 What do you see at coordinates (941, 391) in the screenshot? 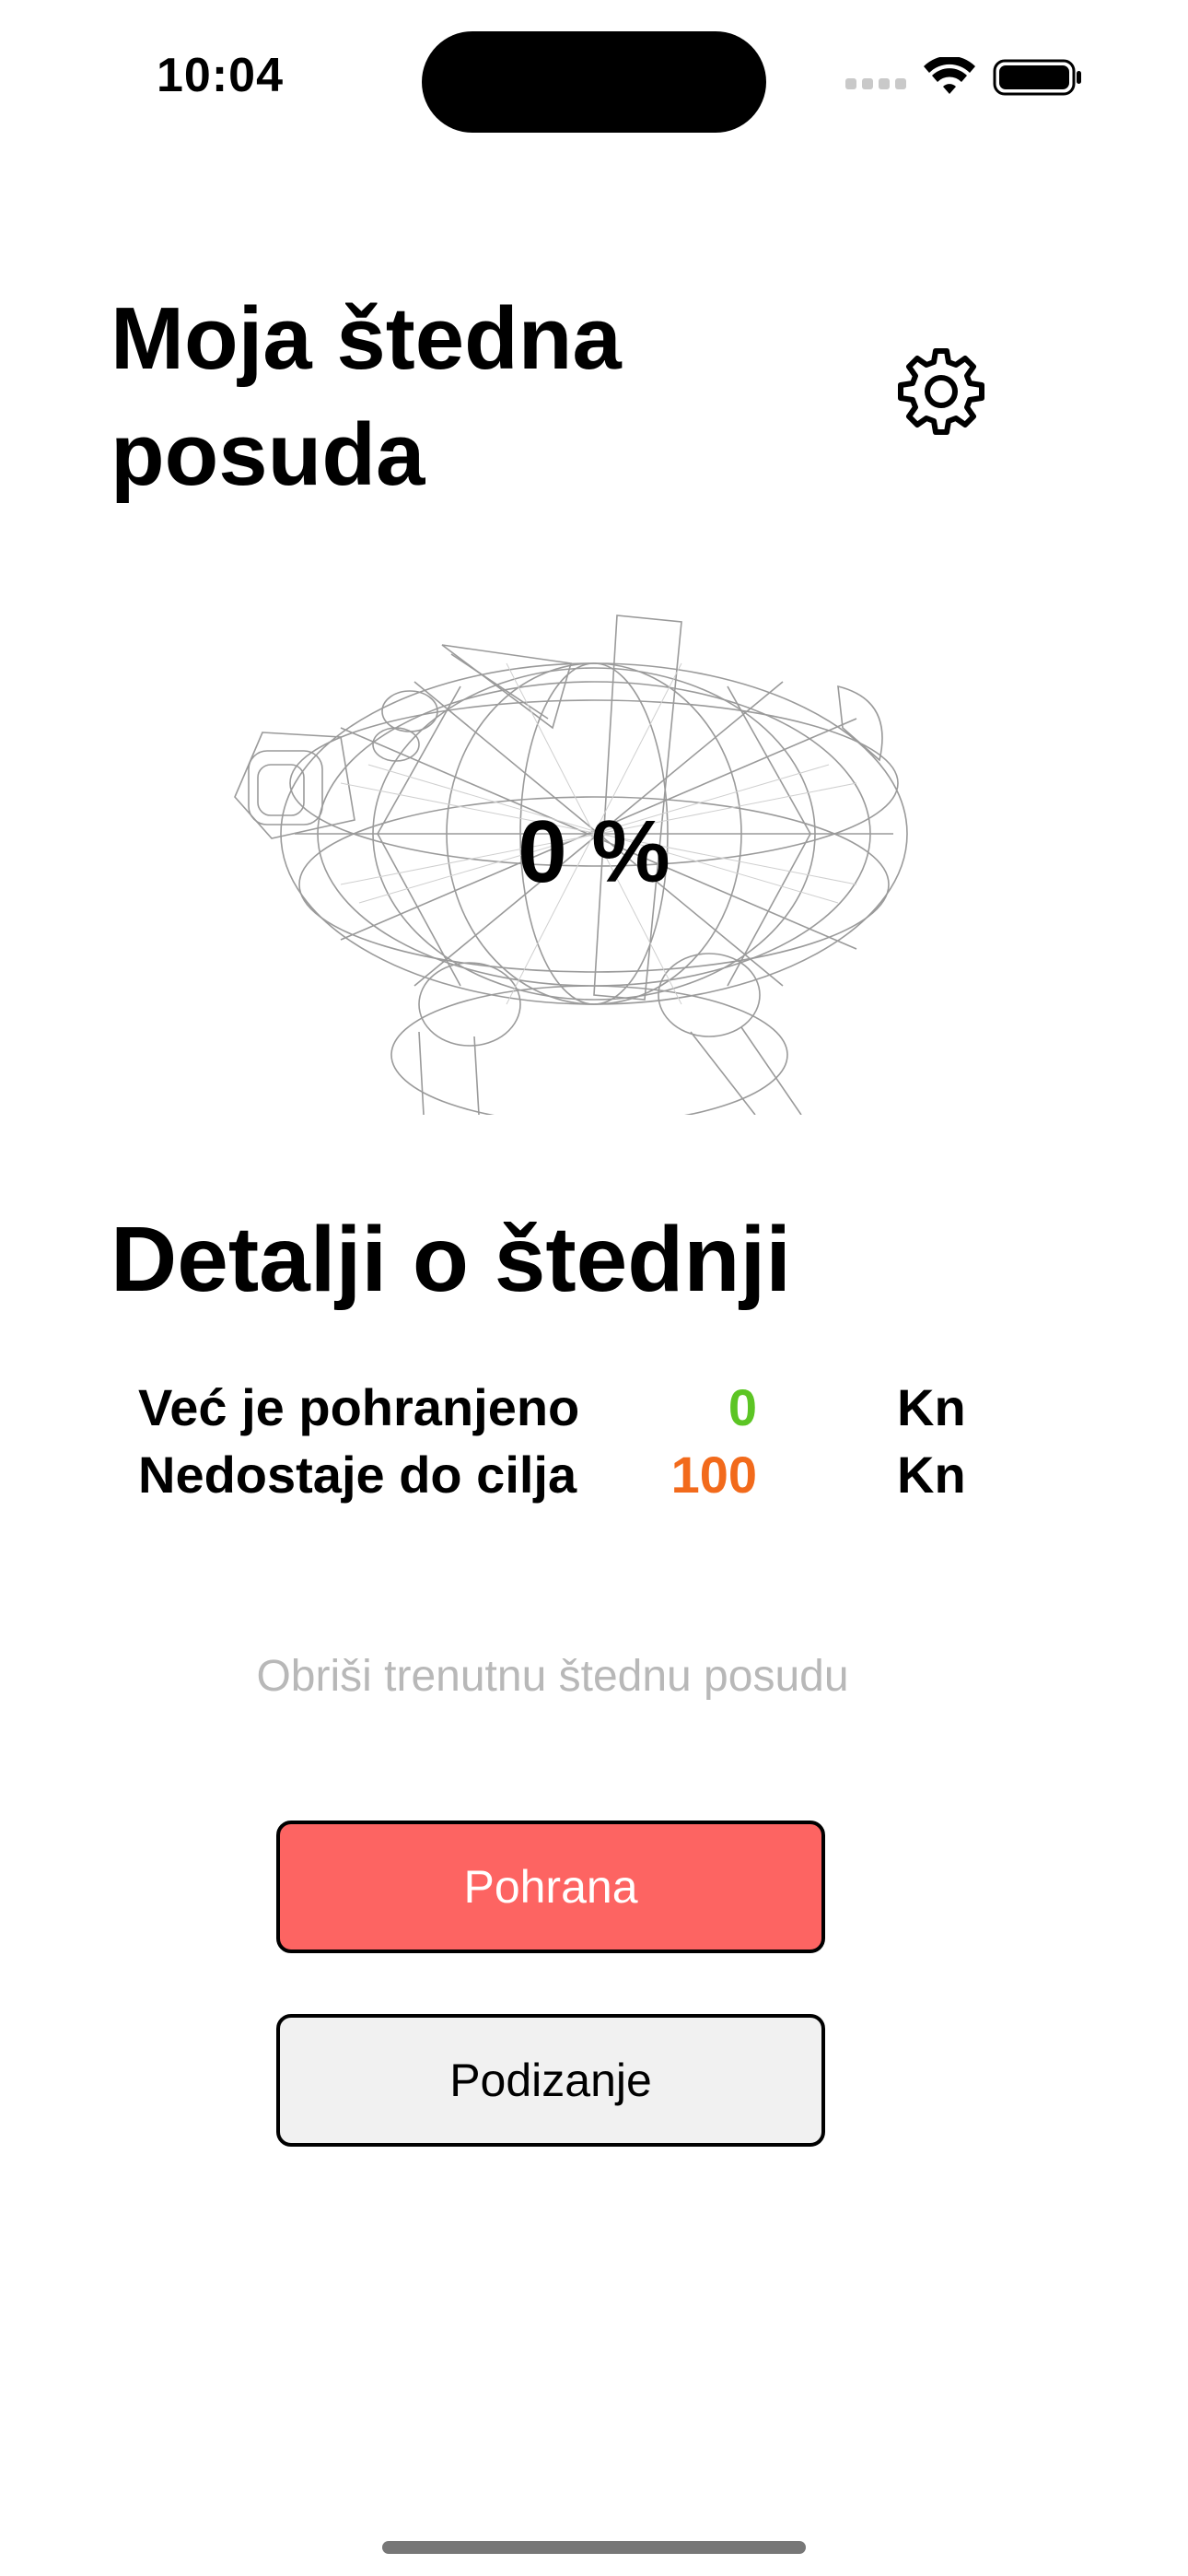
I see `gear-icon` at bounding box center [941, 391].